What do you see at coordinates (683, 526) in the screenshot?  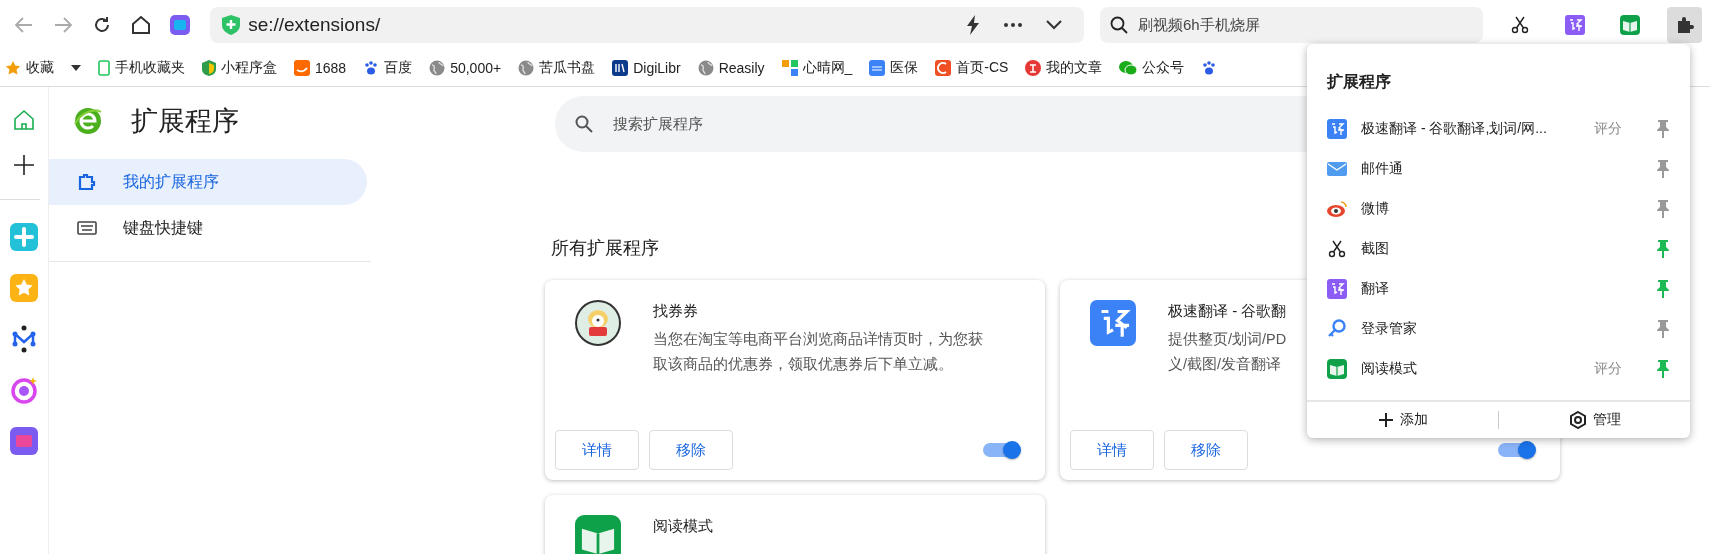 I see `extension-name: 阅读模式` at bounding box center [683, 526].